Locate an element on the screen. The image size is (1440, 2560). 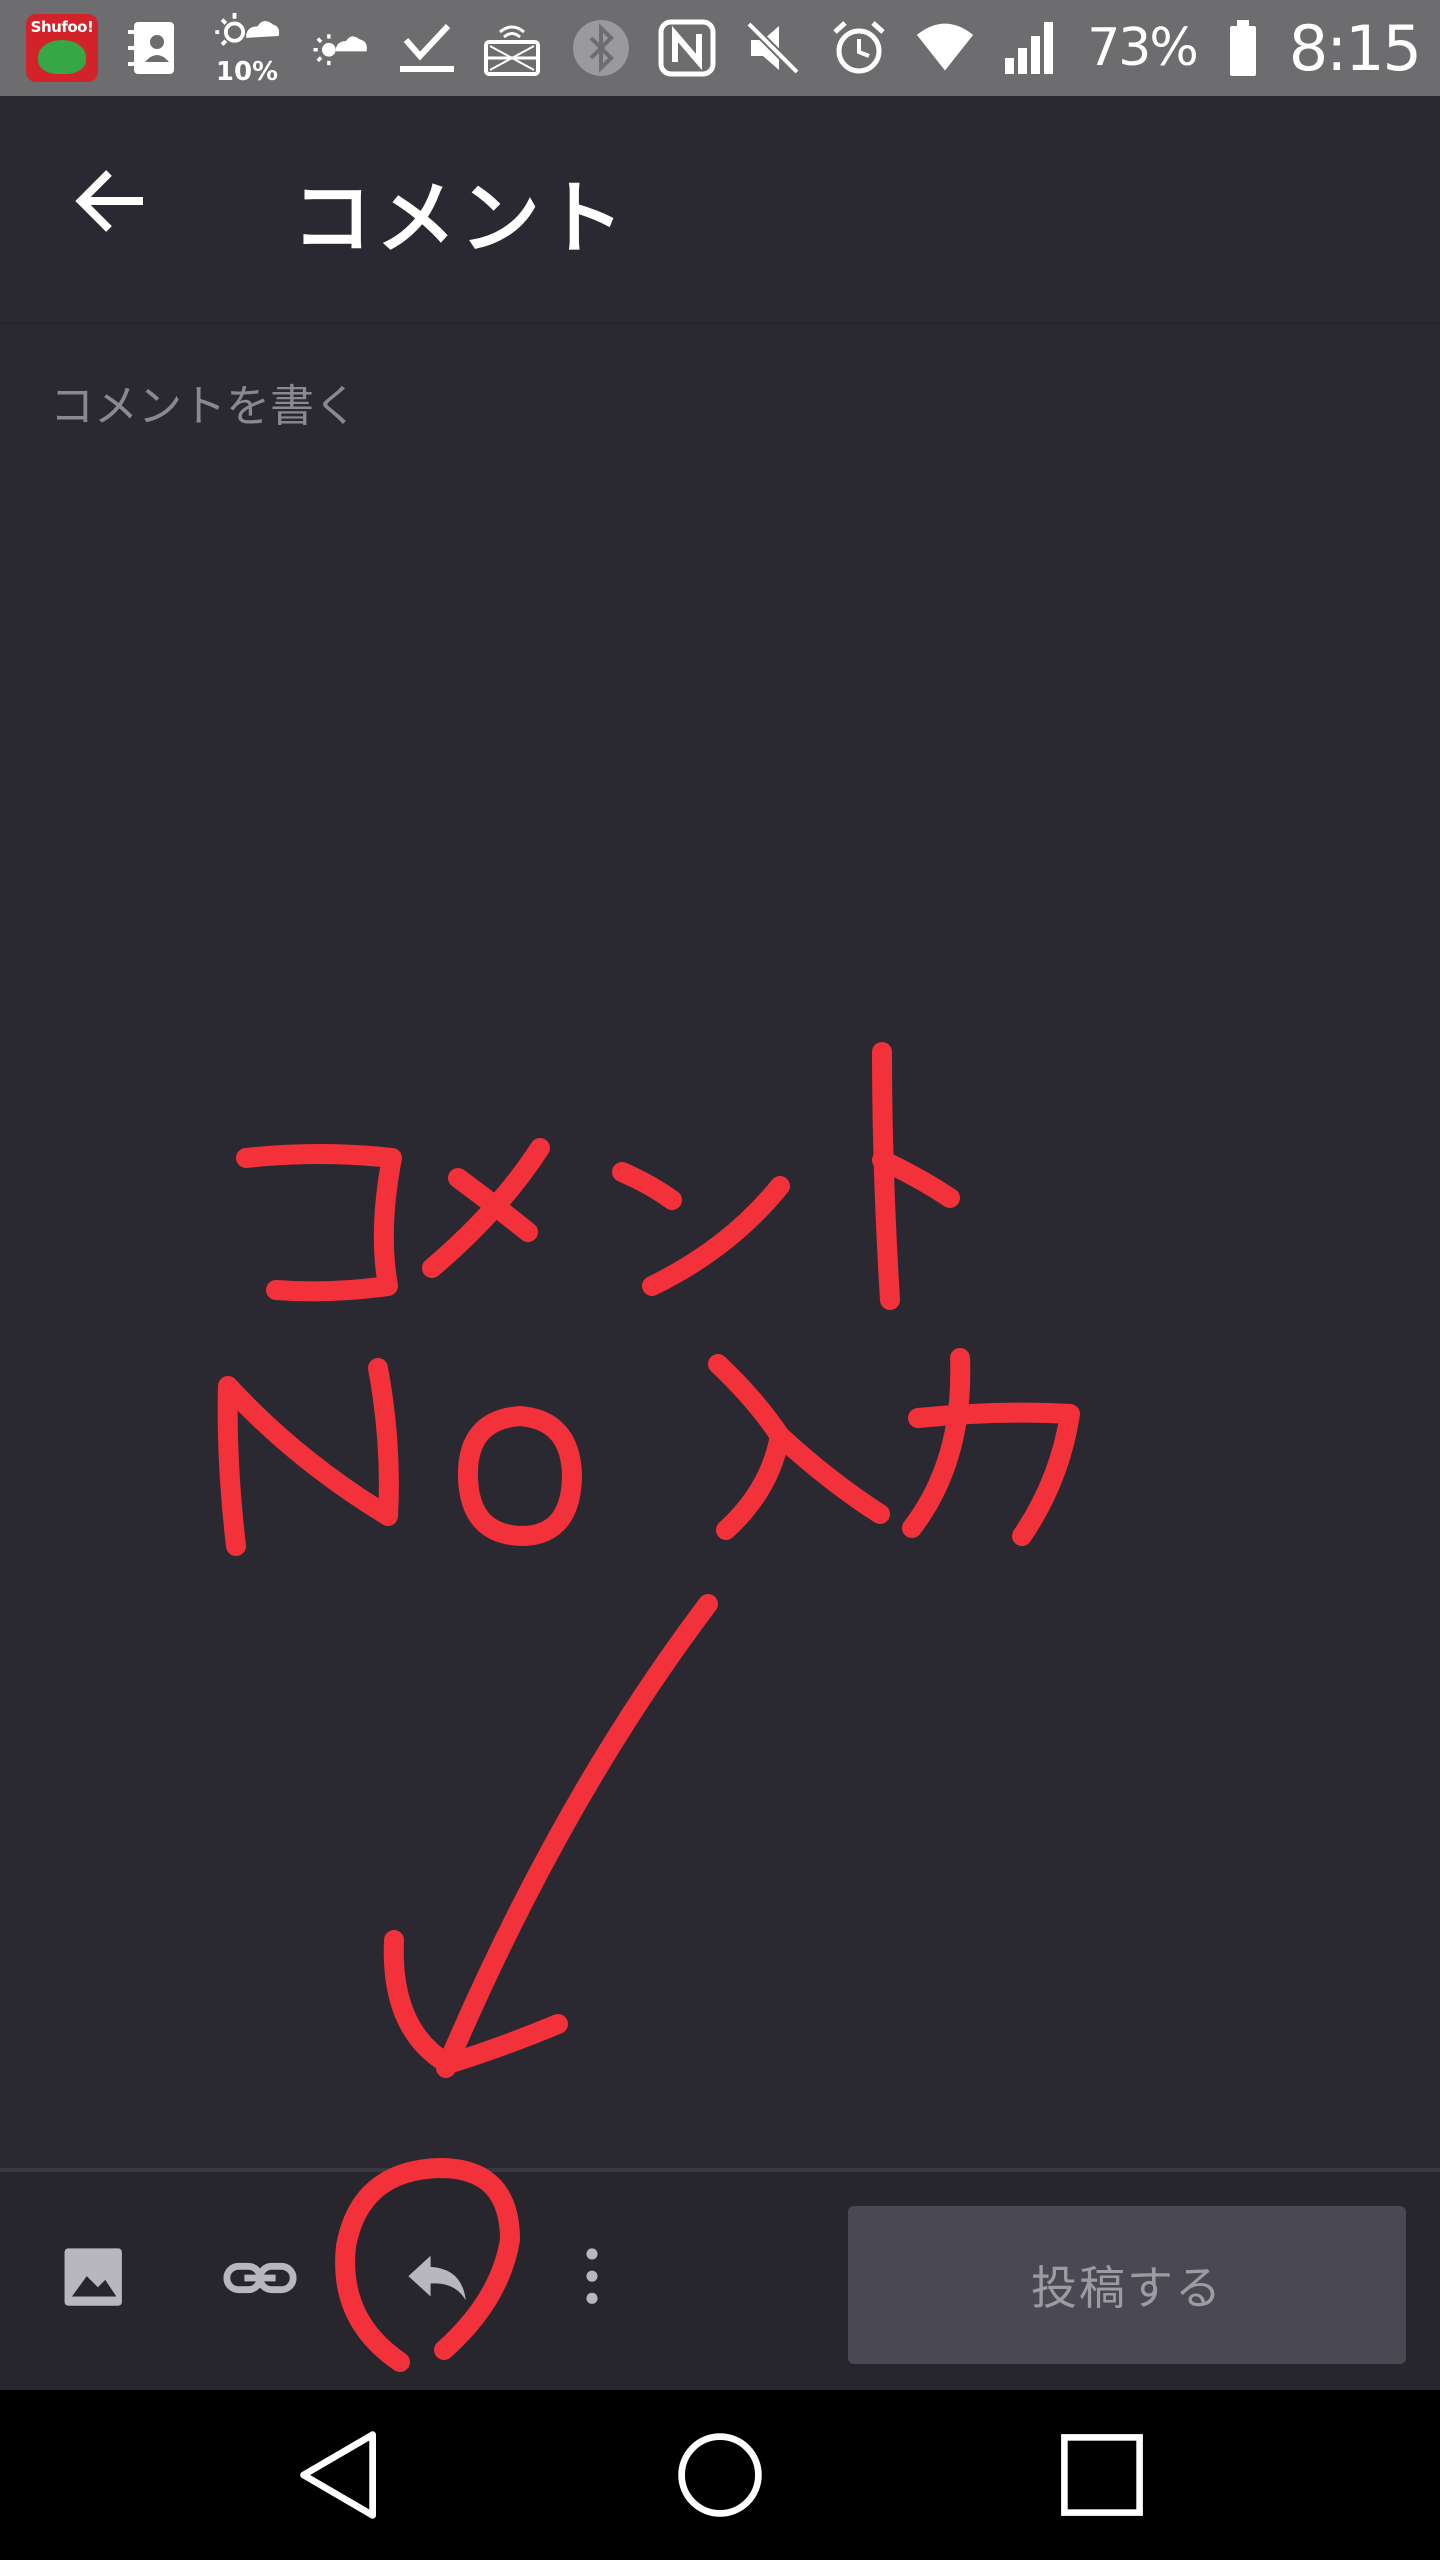
more-vert-icon is located at coordinates (592, 2276).